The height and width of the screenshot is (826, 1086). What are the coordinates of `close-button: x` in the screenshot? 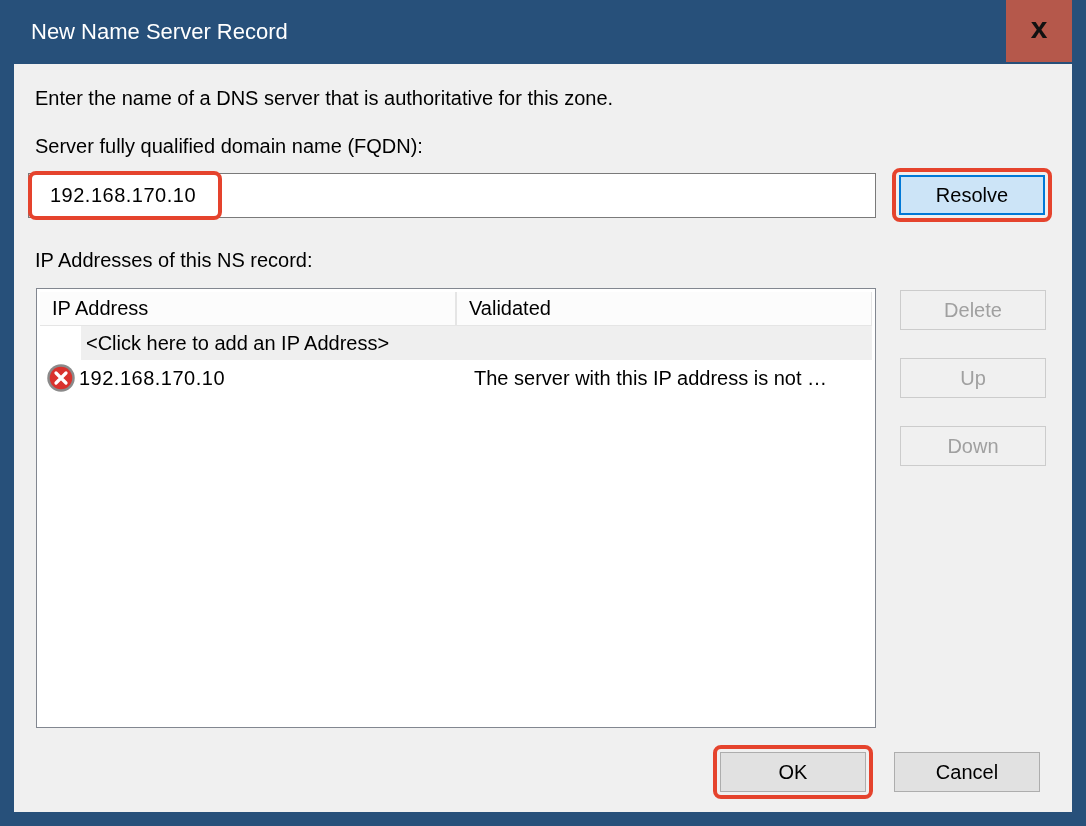 It's located at (1039, 31).